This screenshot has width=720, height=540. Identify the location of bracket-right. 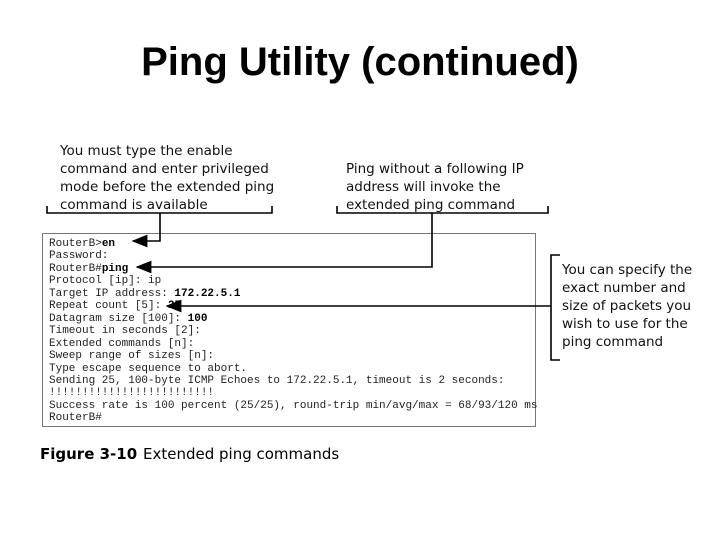
(555, 307).